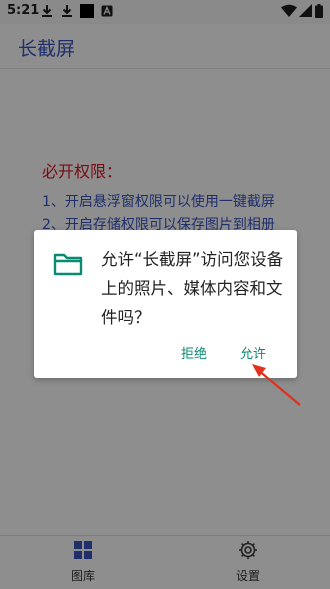 The image size is (330, 589). I want to click on permissions-heading: 必开权限：, so click(82, 171).